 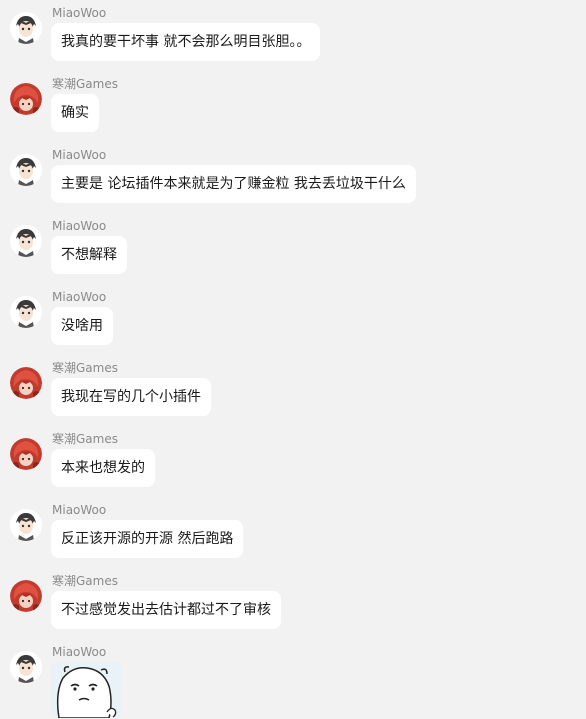 What do you see at coordinates (166, 610) in the screenshot?
I see `message-bubble: 不过感觉发出去估计都过不了审核` at bounding box center [166, 610].